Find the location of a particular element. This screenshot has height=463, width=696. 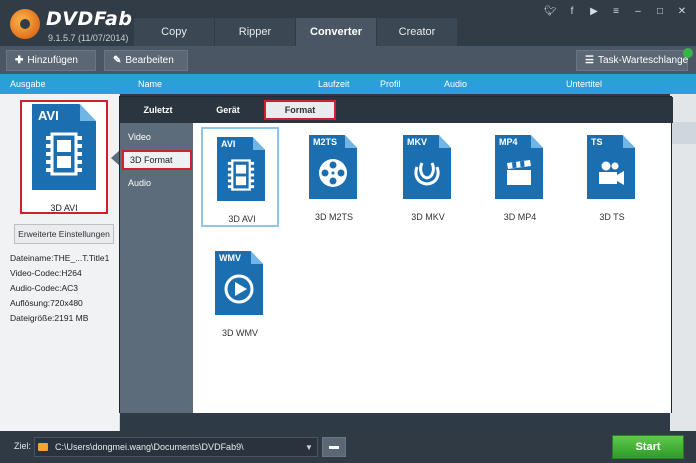

format-label: 3D MP4 is located at coordinates (520, 217).